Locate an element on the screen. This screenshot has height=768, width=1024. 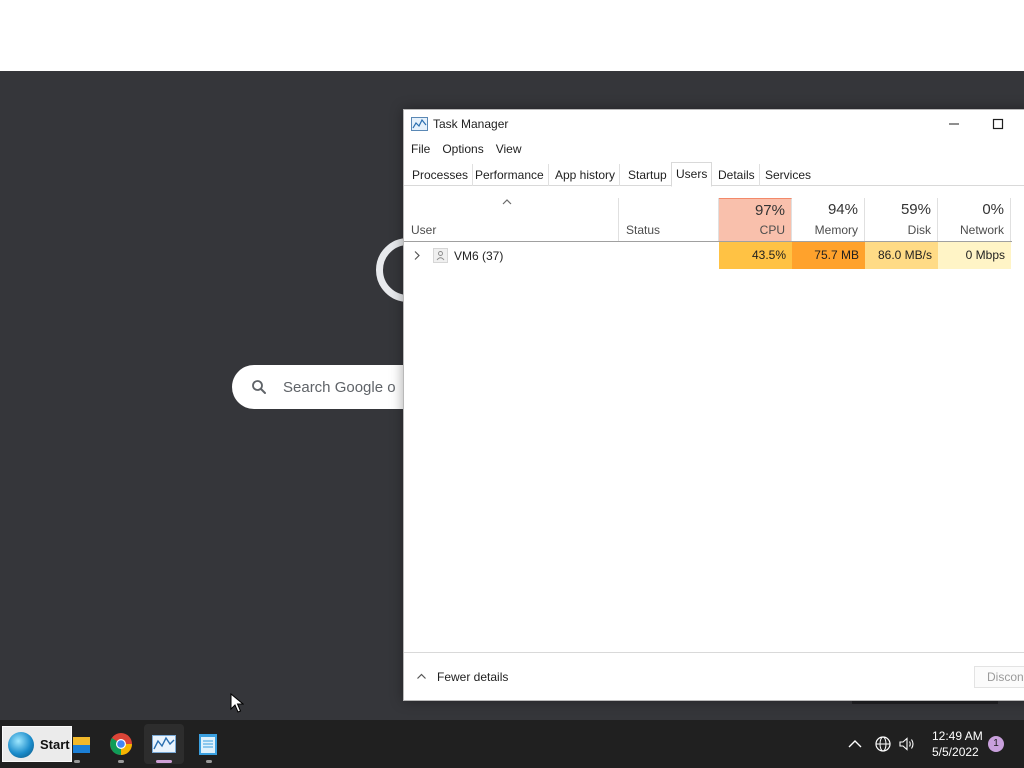
tab-services: Services is located at coordinates (788, 175).